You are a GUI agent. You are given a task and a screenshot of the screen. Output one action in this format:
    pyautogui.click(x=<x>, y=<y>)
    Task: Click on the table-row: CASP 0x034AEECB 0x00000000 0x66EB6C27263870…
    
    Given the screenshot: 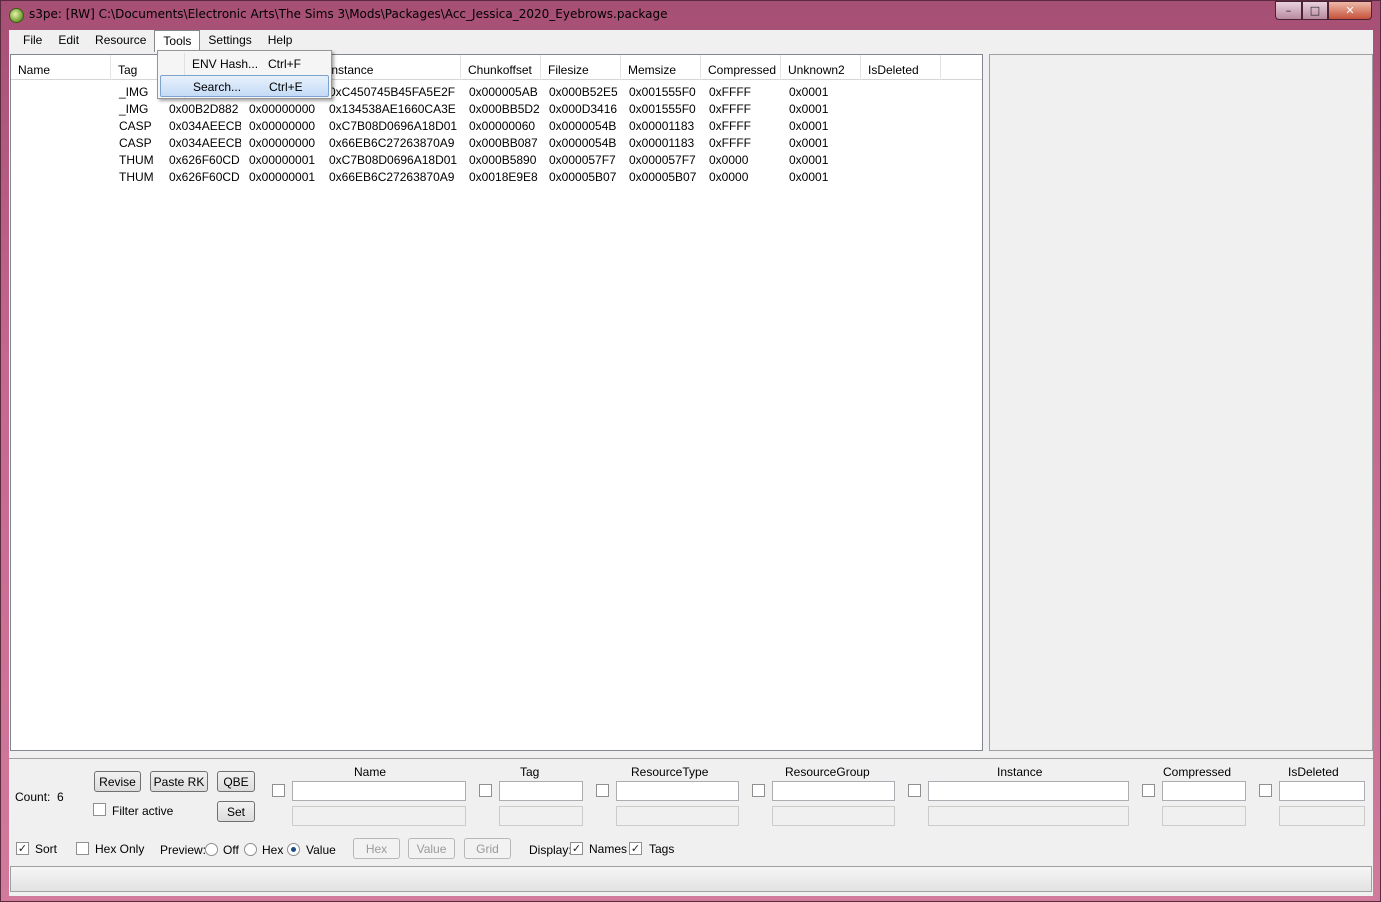 What is the action you would take?
    pyautogui.click(x=496, y=143)
    